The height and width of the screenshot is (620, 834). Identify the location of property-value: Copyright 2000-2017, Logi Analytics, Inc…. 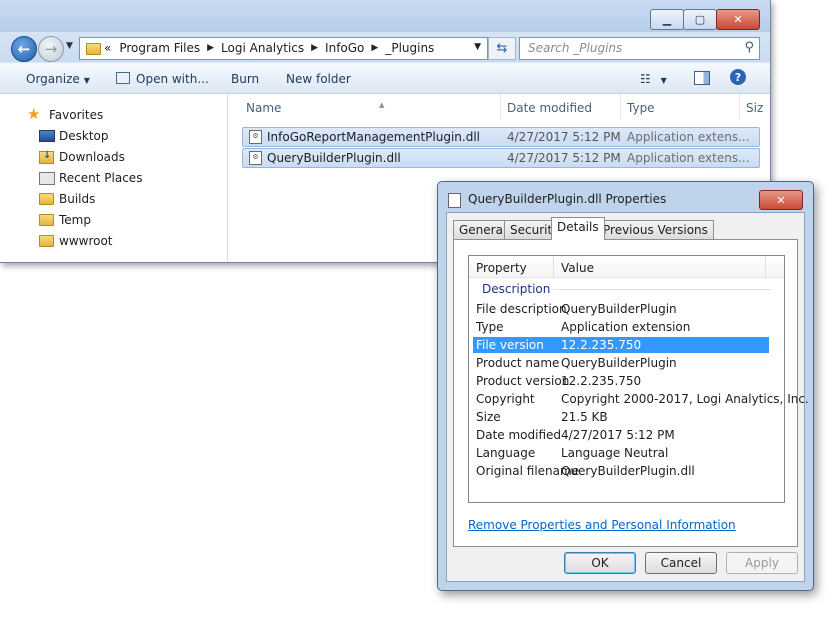
(685, 399).